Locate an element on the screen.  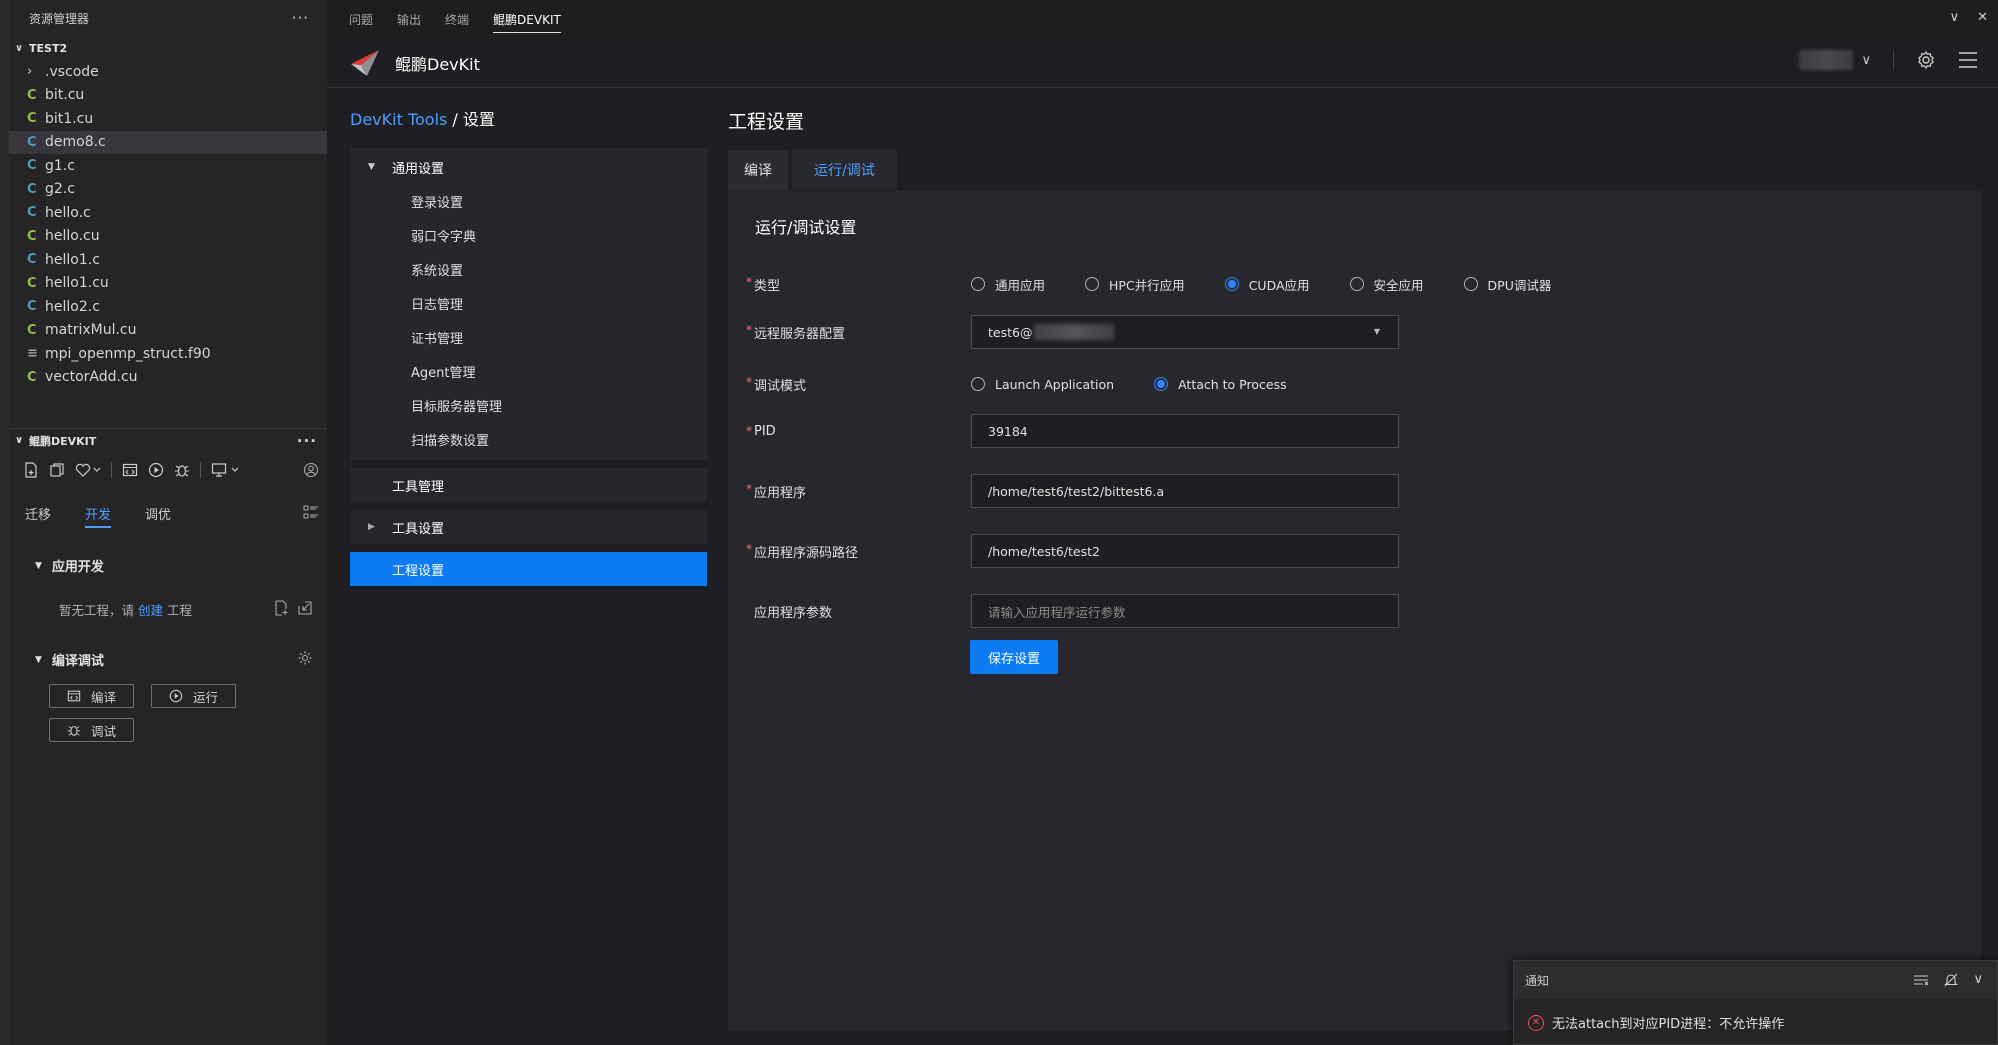
file-item: CmatrixMul.cu is located at coordinates (168, 331).